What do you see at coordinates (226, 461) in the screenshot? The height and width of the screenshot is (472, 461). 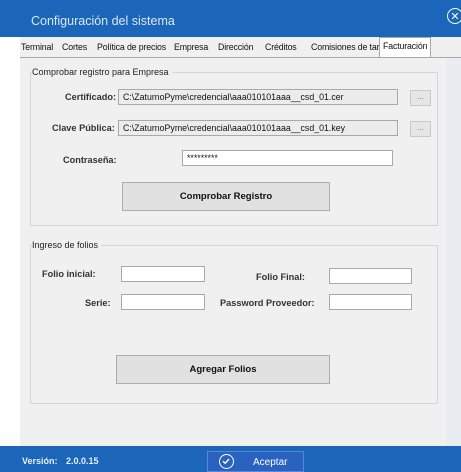 I see `check-circle-icon` at bounding box center [226, 461].